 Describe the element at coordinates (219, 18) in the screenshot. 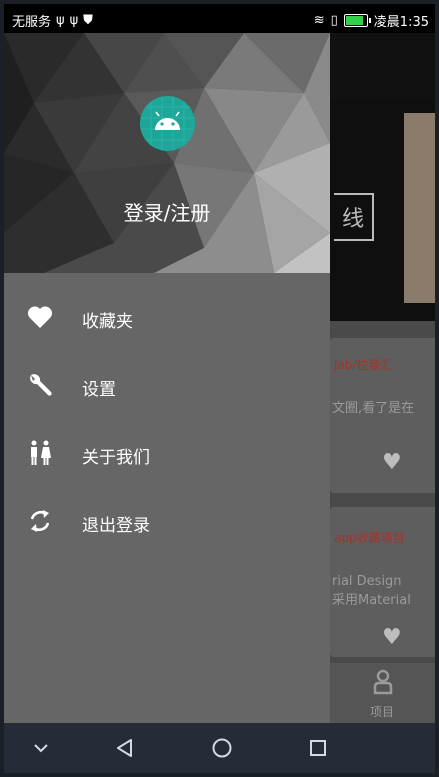

I see `status-bar: 无服务 ψ ψ ⛊ ≋ ▯ 凌晨1:35` at that location.